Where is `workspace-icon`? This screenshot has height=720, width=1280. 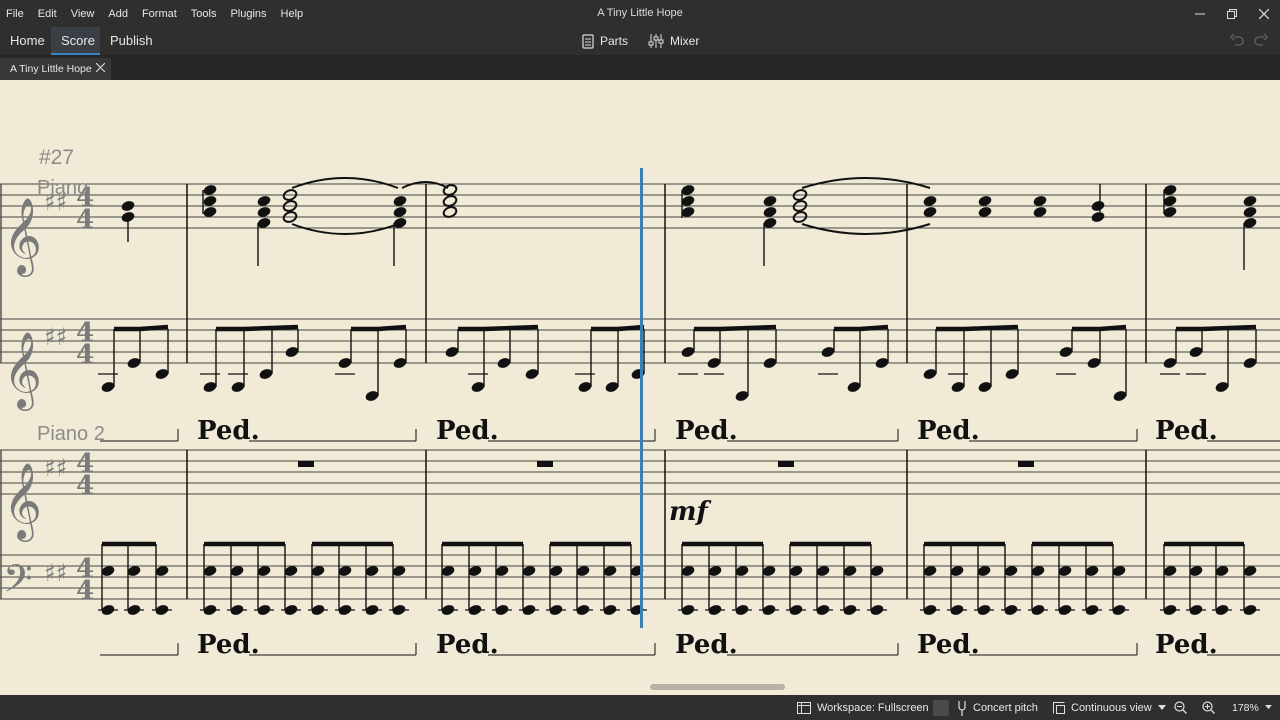
workspace-icon is located at coordinates (804, 707).